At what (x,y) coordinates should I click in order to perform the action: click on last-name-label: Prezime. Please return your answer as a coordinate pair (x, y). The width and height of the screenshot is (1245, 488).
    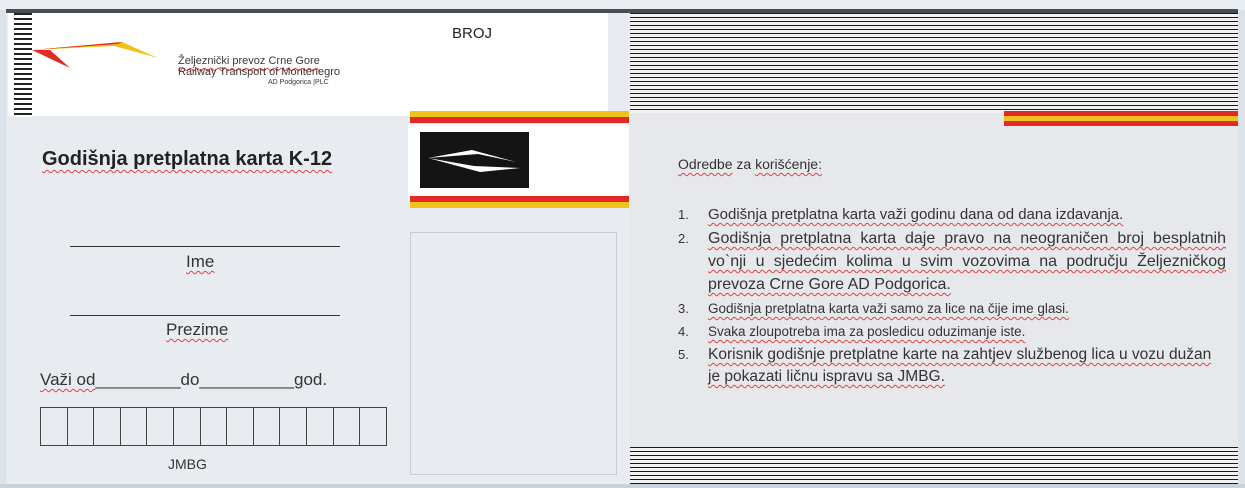
    Looking at the image, I should click on (197, 329).